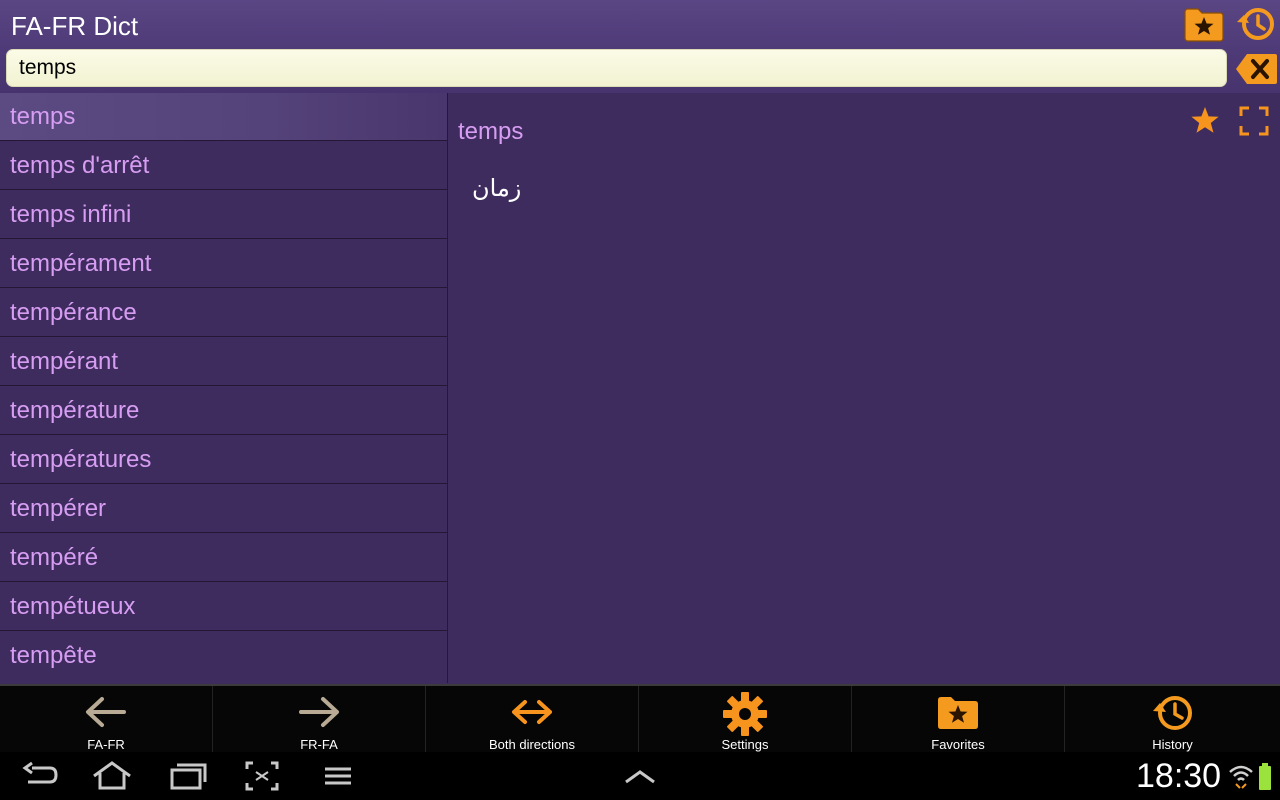  Describe the element at coordinates (1172, 713) in the screenshot. I see `history-clock-icon` at that location.